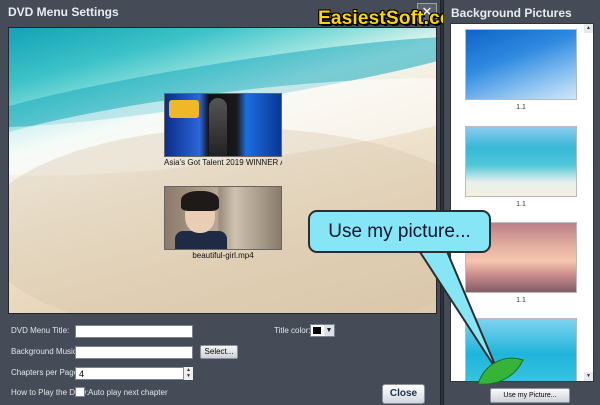  Describe the element at coordinates (223, 255) in the screenshot. I see `chapter-2-title: beautiful-girl.mp4` at that location.